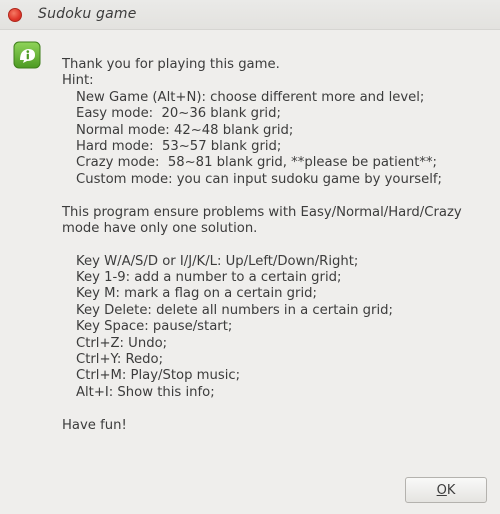 The width and height of the screenshot is (500, 514). What do you see at coordinates (209, 278) in the screenshot?
I see `key-line: Key 1-9: add a number to a certain grid;` at bounding box center [209, 278].